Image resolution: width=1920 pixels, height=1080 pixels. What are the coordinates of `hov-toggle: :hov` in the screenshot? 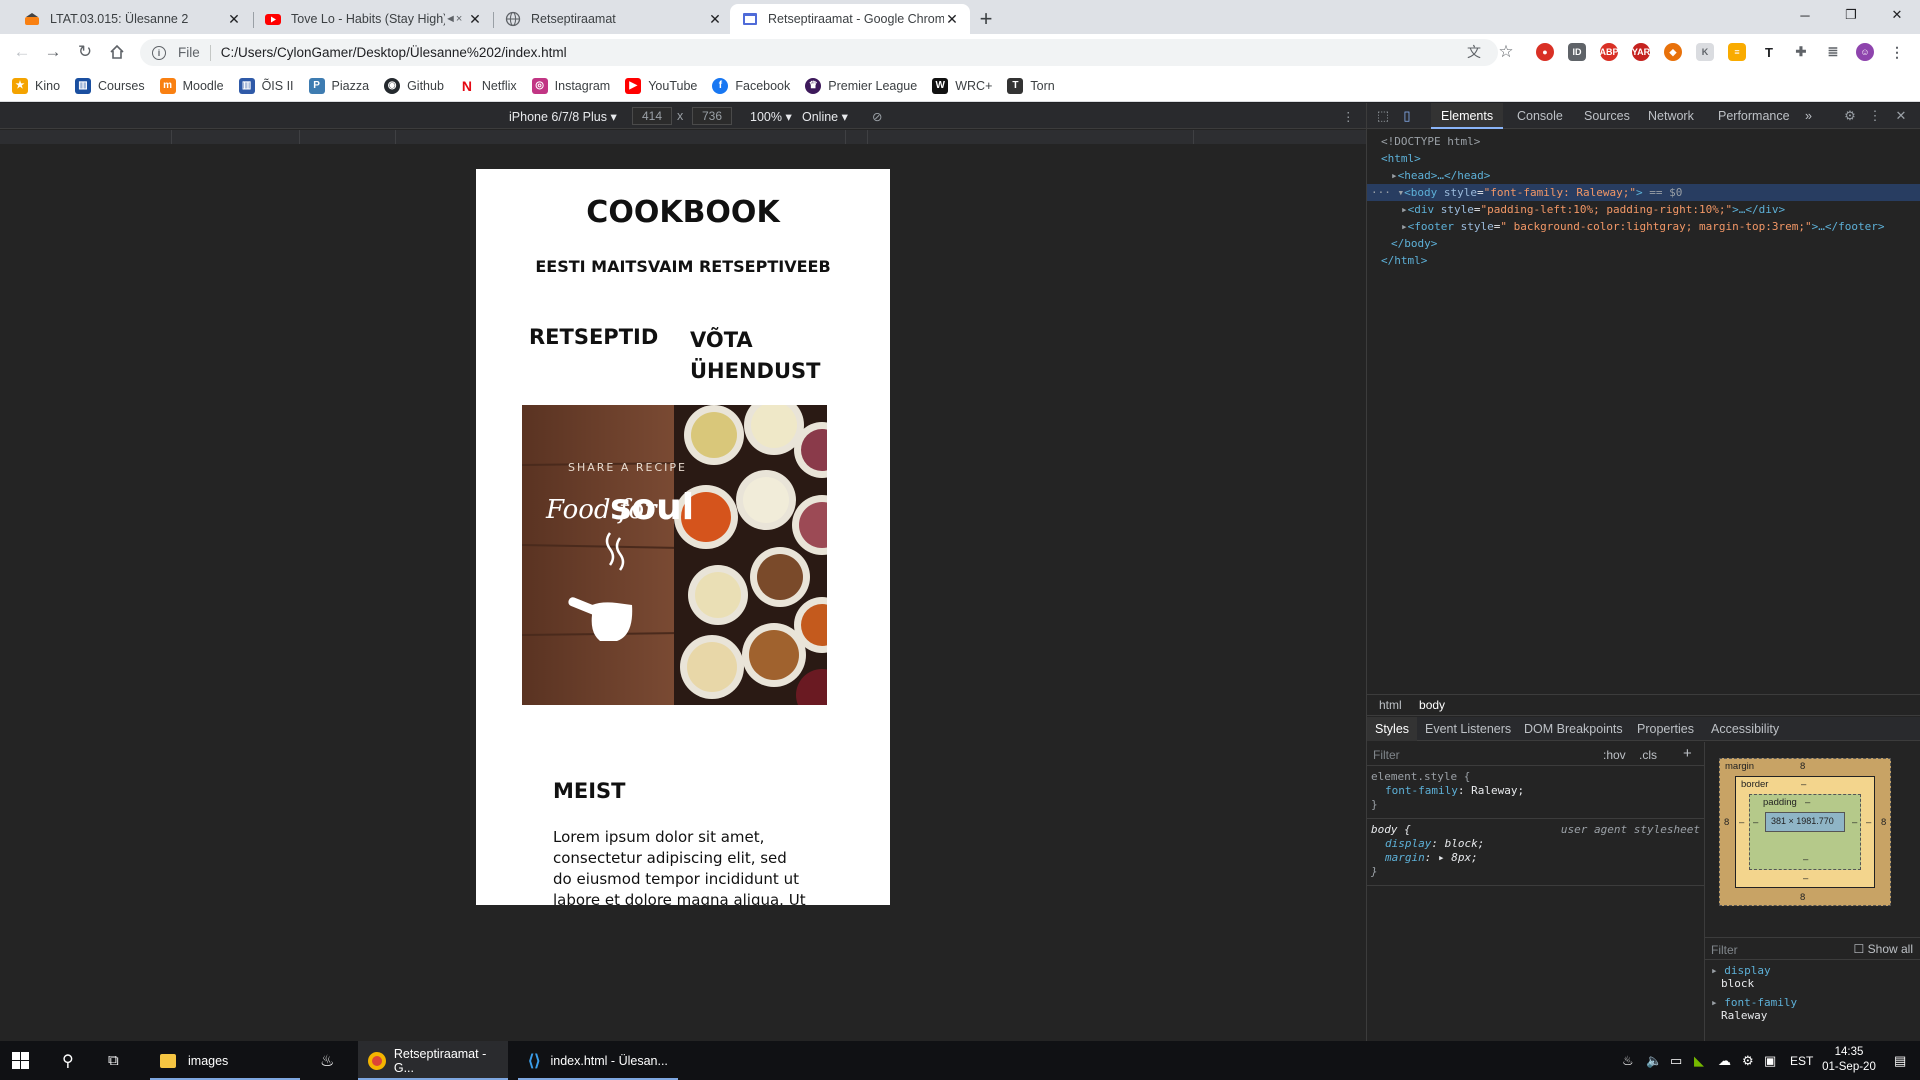 It's located at (1614, 755).